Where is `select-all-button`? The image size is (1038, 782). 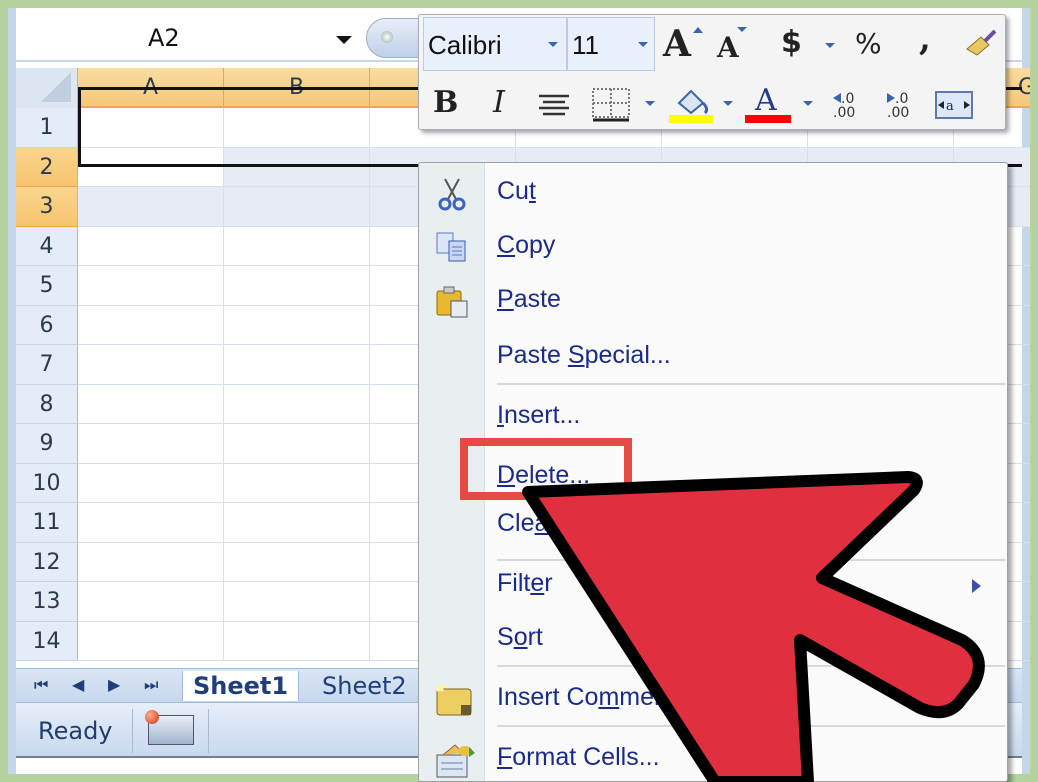
select-all-button is located at coordinates (47, 88).